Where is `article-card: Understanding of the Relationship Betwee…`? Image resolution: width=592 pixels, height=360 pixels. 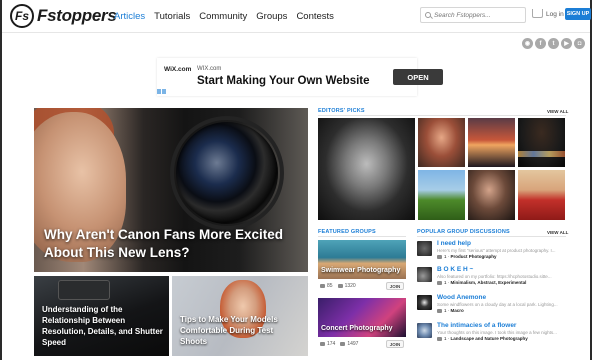 article-card: Understanding of the Relationship Betwee… is located at coordinates (101, 316).